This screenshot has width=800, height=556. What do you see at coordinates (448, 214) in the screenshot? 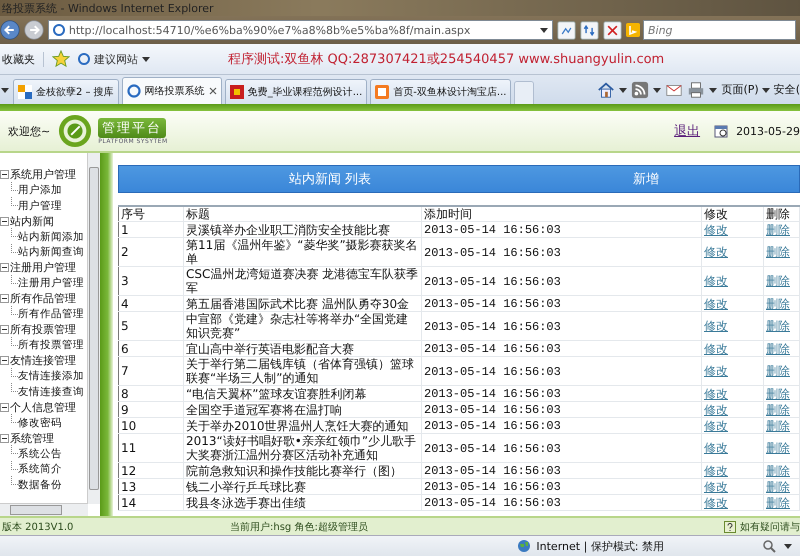
I see `column-header: 添加时间` at bounding box center [448, 214].